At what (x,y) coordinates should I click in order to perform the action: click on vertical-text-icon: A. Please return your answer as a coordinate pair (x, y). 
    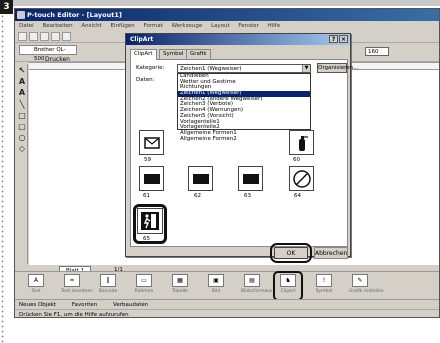
    Looking at the image, I should click on (22, 92).